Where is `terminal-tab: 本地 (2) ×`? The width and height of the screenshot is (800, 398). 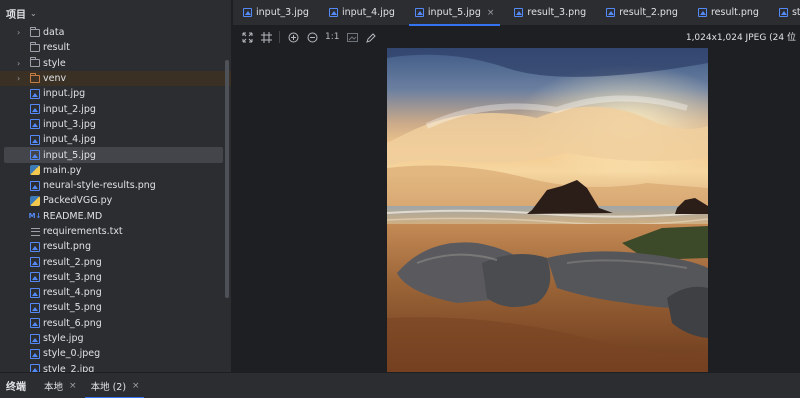
terminal-tab: 本地 (2) × is located at coordinates (114, 385).